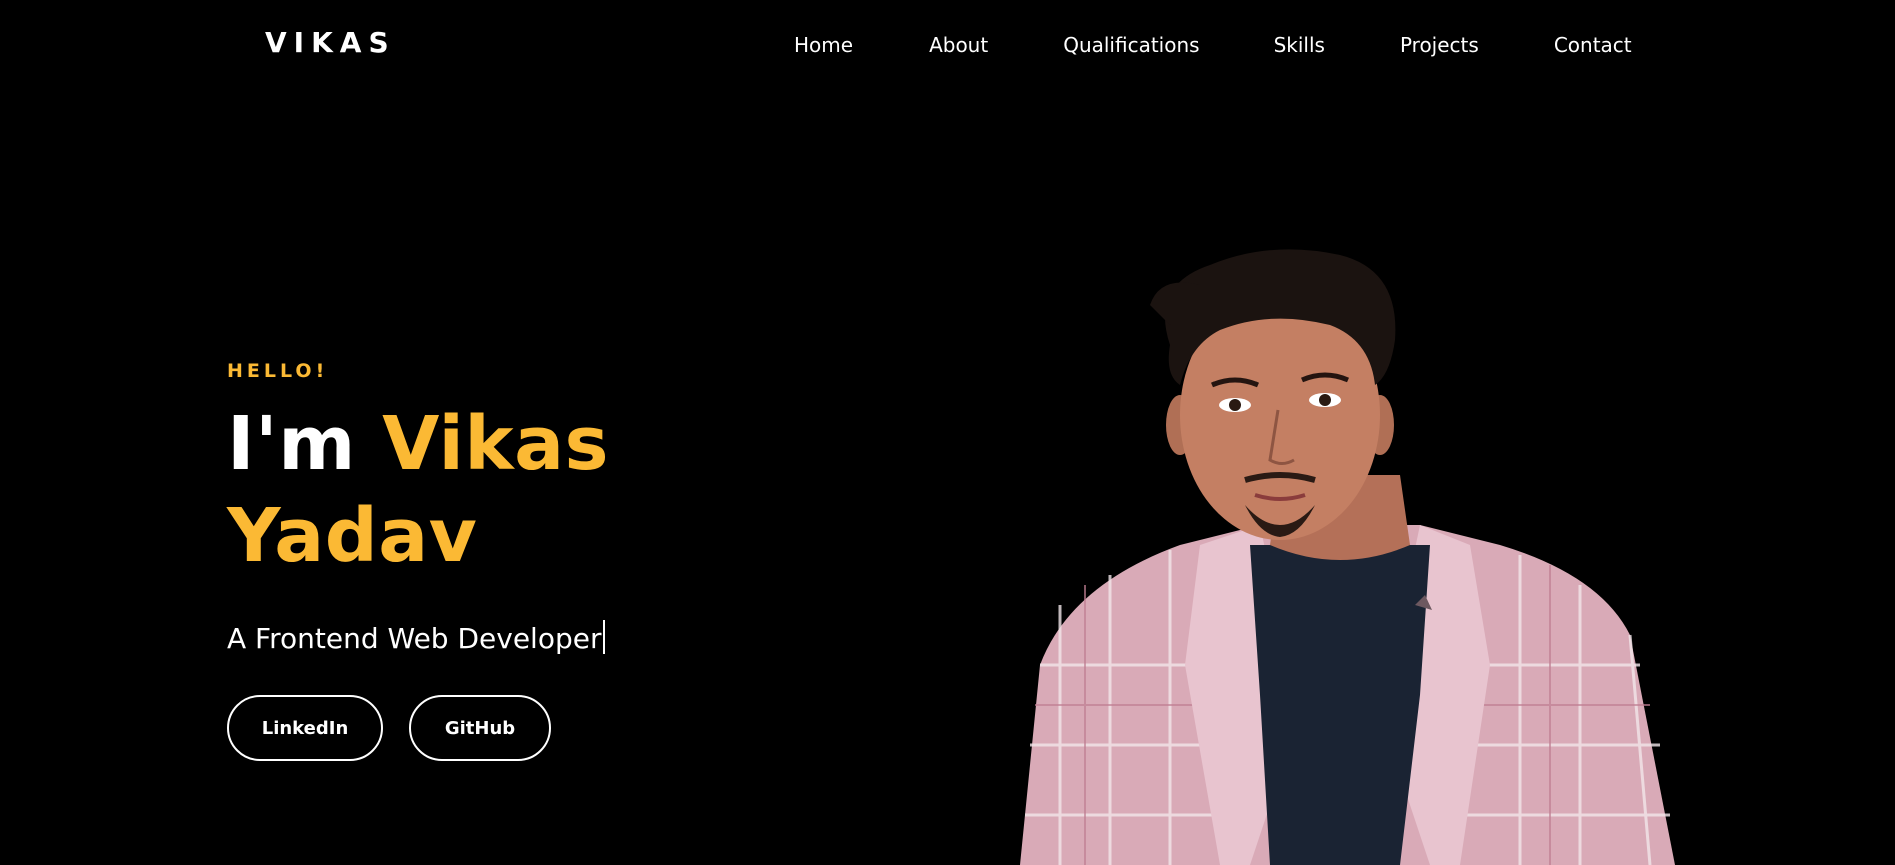 The width and height of the screenshot is (1895, 865). What do you see at coordinates (1593, 45) in the screenshot?
I see `nav-contact: Contact` at bounding box center [1593, 45].